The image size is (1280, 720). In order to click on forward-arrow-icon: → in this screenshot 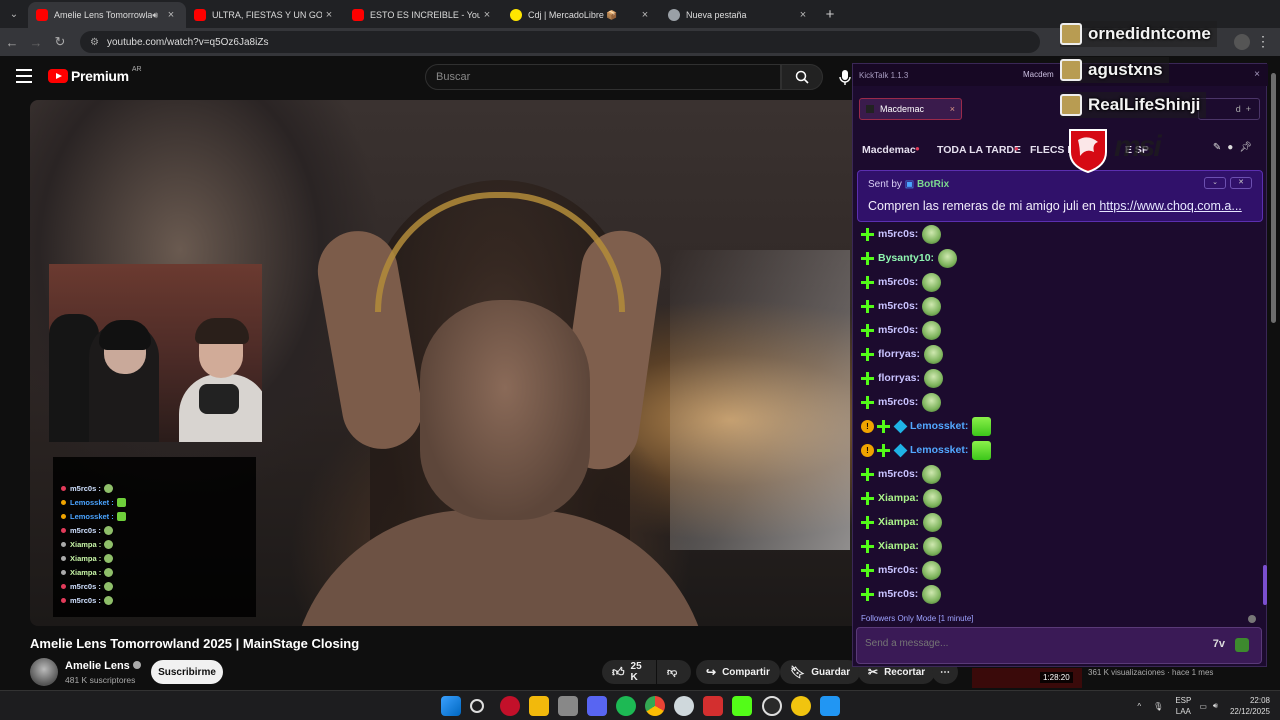, I will do `click(36, 42)`.